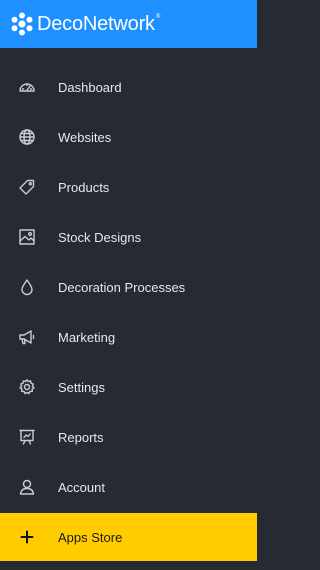  What do you see at coordinates (128, 537) in the screenshot?
I see `sidebar-item-apps-store: Apps Store` at bounding box center [128, 537].